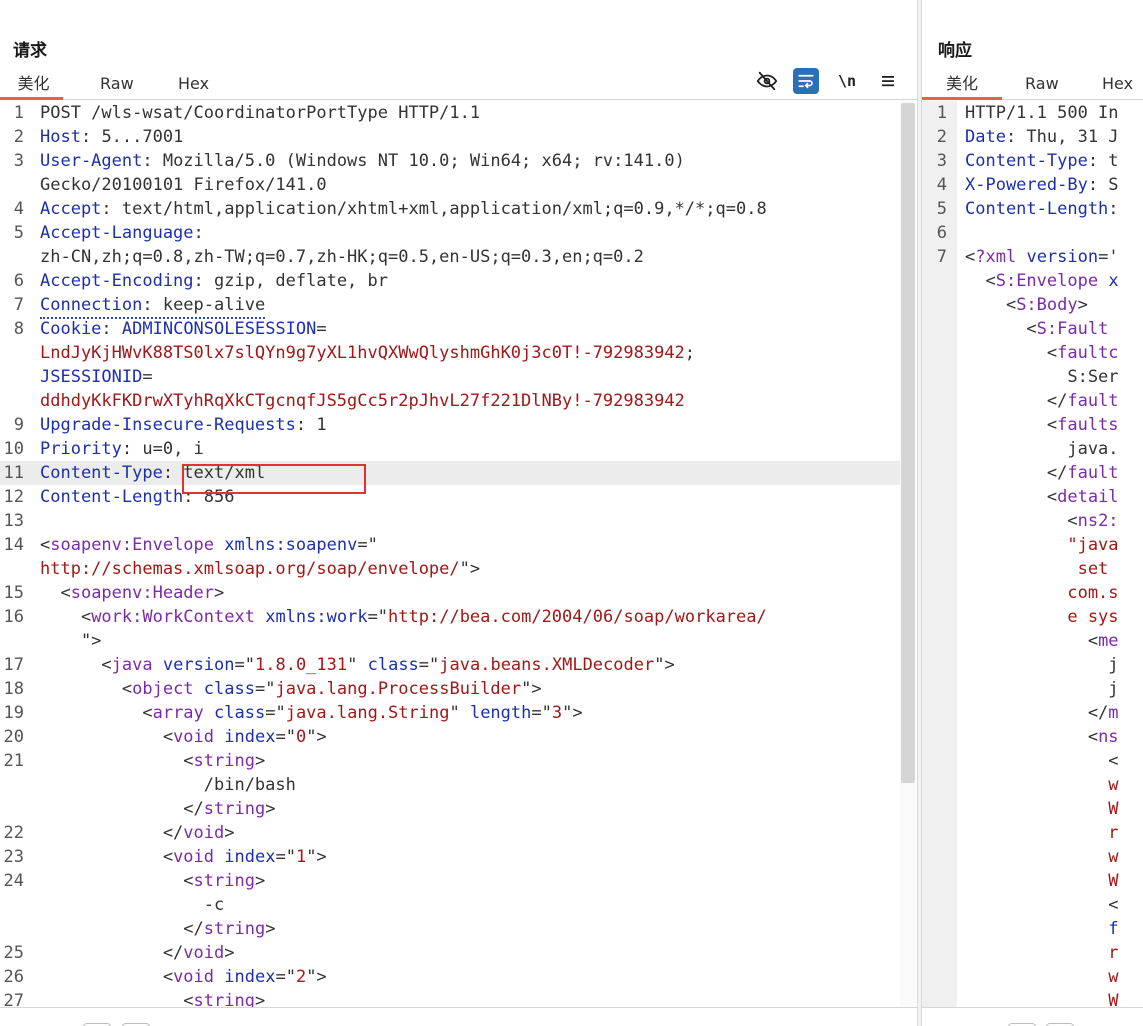 This screenshot has height=1026, width=1143. What do you see at coordinates (1032, 521) in the screenshot?
I see `code-line: <ns2:` at bounding box center [1032, 521].